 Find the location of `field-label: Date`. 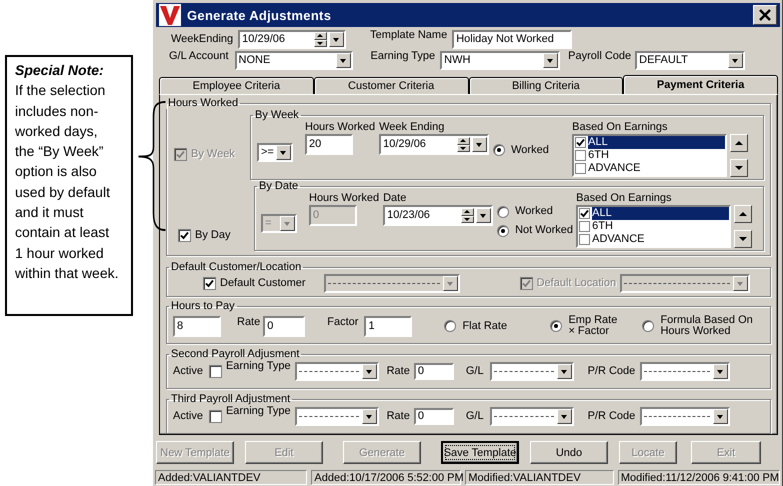

field-label: Date is located at coordinates (395, 198).